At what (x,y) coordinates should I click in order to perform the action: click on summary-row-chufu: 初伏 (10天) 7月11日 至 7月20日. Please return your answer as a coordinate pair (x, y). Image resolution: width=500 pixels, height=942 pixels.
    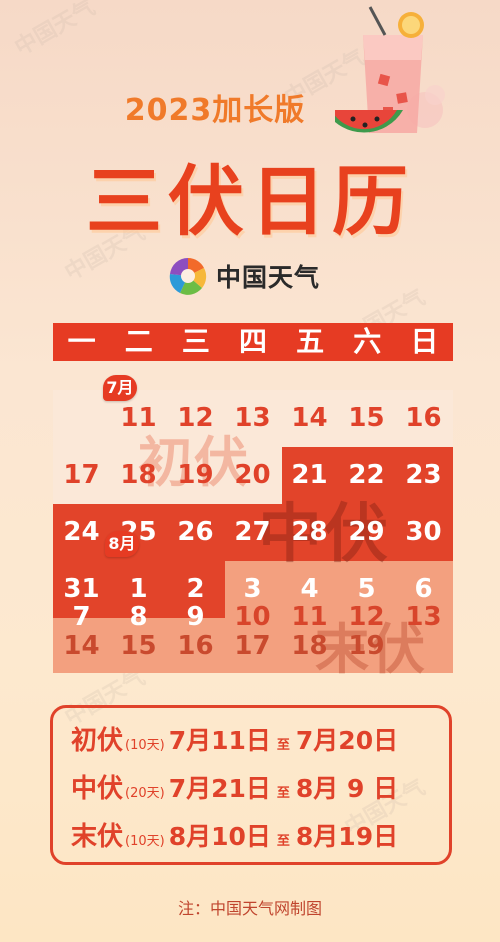
    Looking at the image, I should click on (234, 740).